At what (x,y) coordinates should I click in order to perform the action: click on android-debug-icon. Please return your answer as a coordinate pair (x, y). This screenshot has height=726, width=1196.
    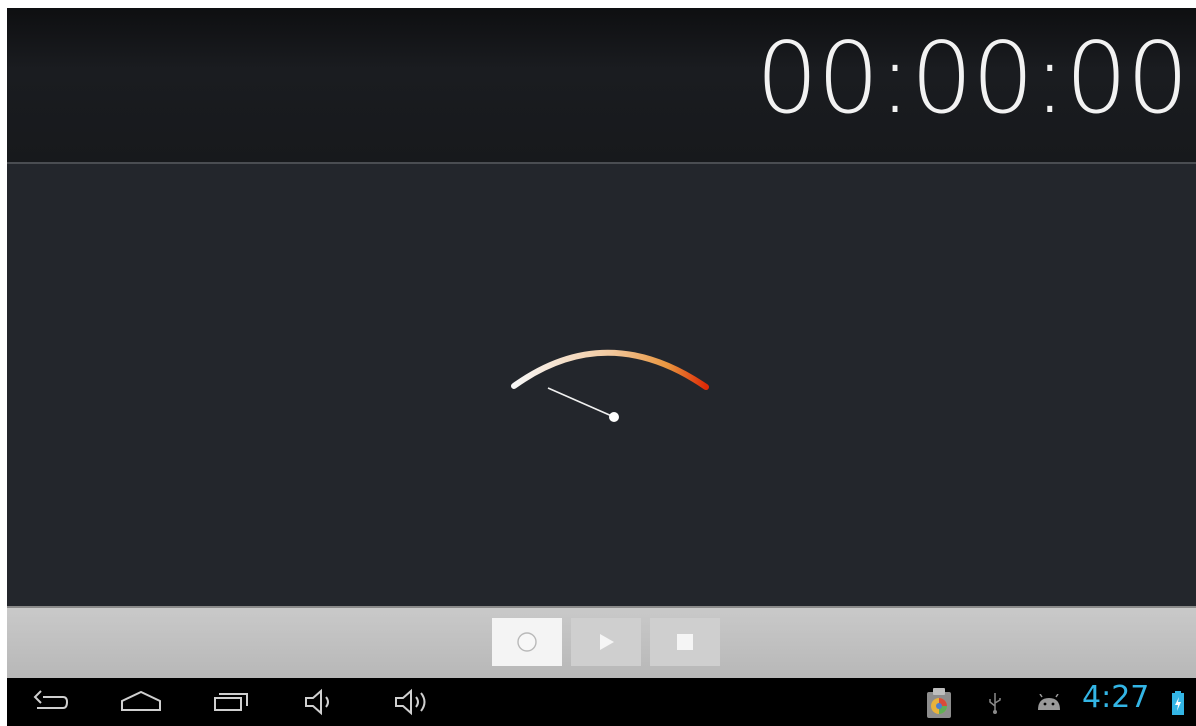
    Looking at the image, I should click on (1049, 702).